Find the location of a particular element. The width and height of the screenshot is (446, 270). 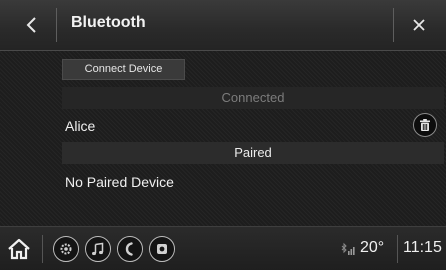

delete-device-button is located at coordinates (425, 125).